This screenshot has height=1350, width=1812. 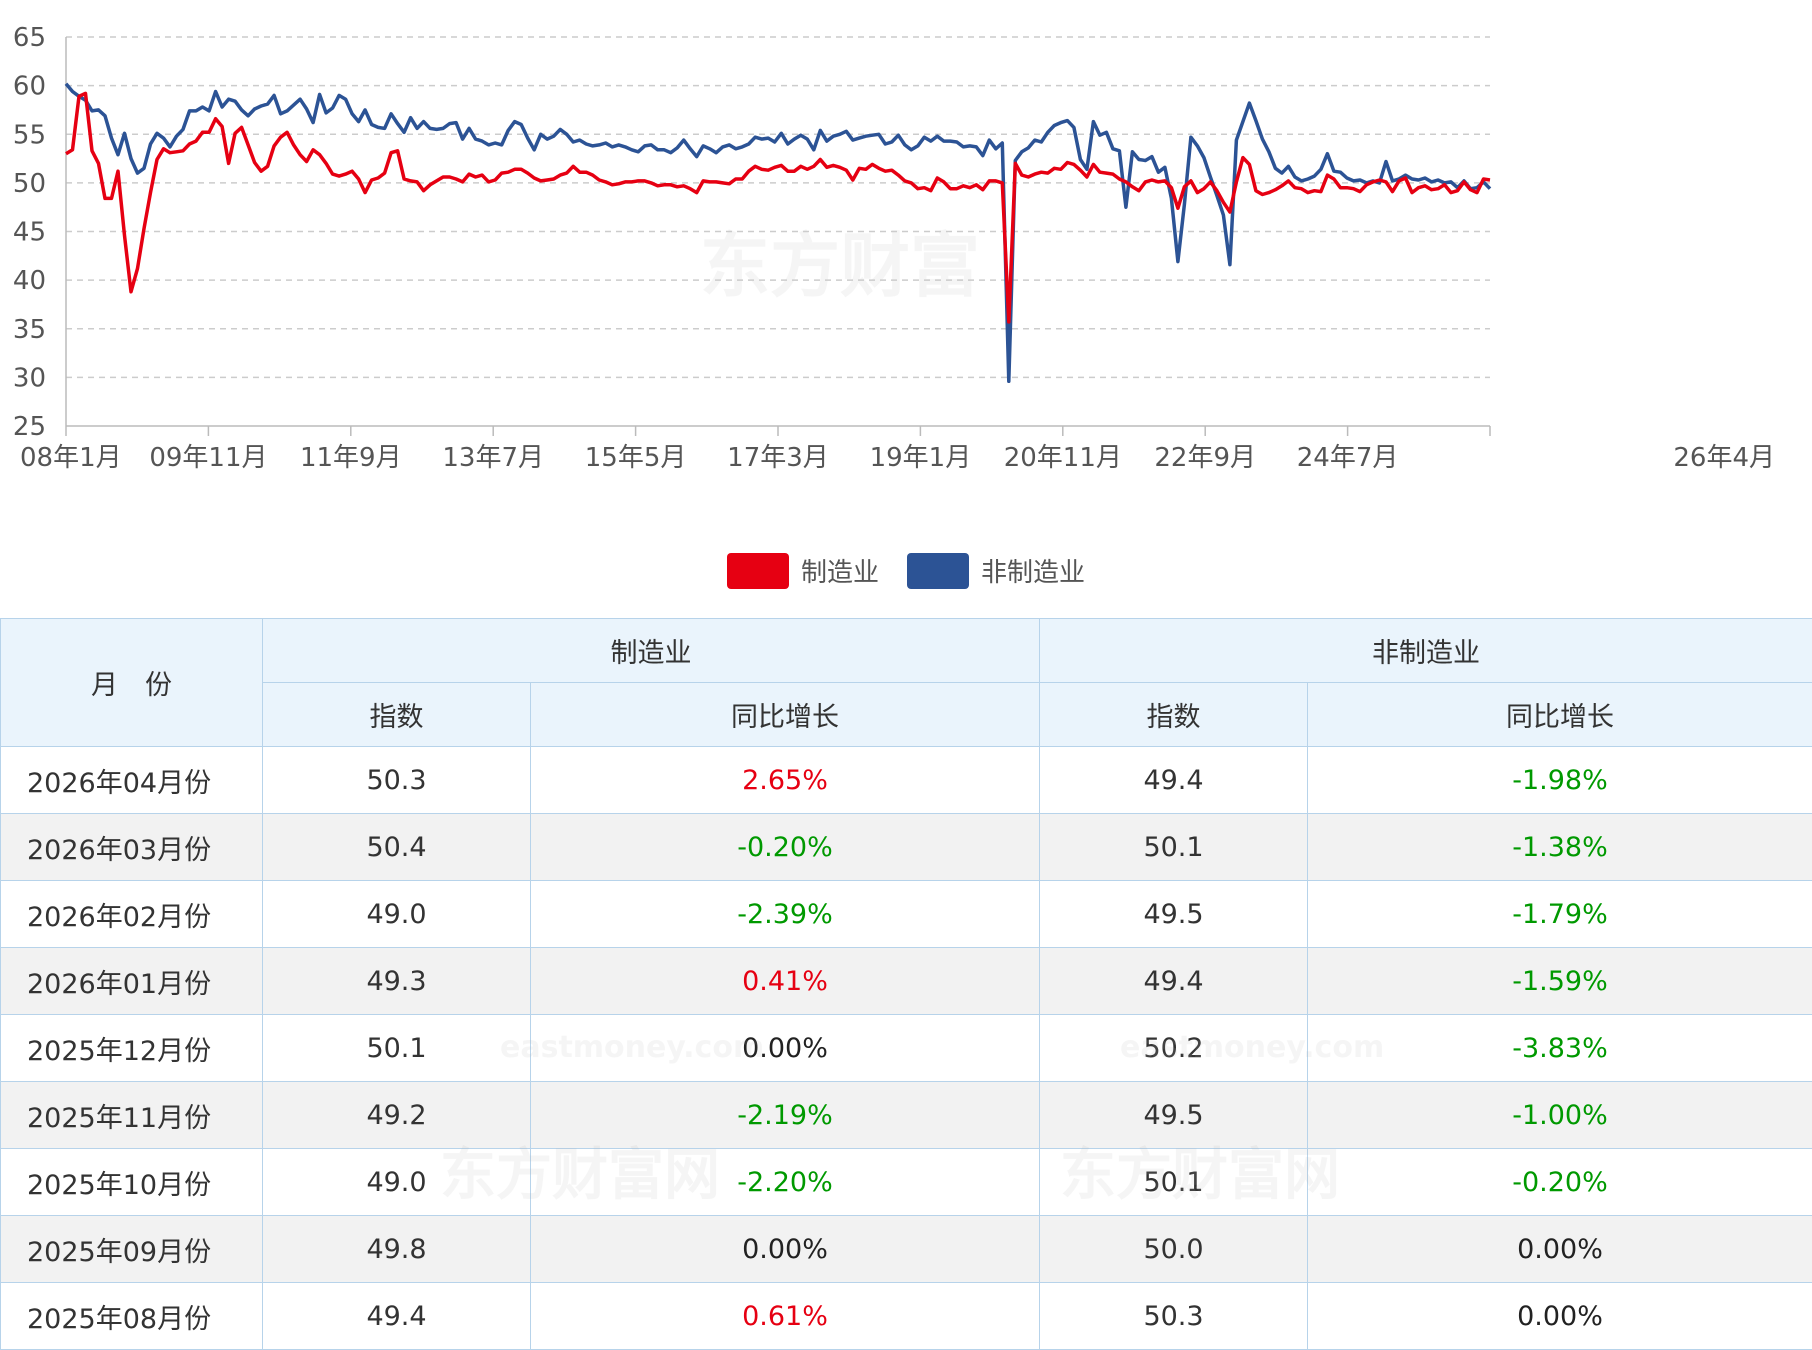 I want to click on y-tick-label: 45, so click(x=29, y=233).